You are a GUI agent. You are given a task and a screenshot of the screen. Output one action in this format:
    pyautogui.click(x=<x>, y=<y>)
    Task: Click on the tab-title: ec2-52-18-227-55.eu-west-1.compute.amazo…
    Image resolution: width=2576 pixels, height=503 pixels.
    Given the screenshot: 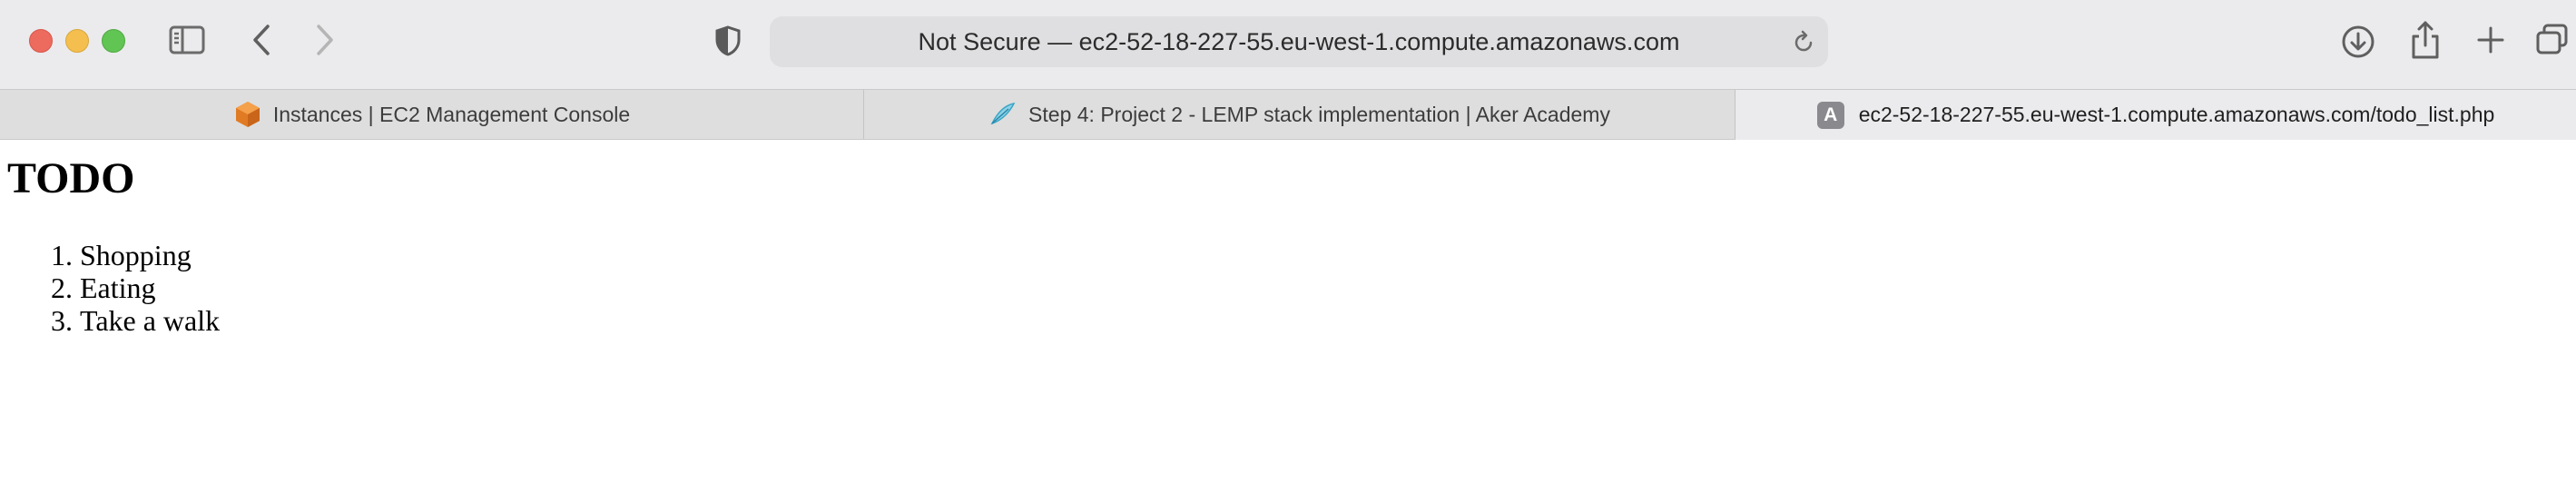 What is the action you would take?
    pyautogui.click(x=2176, y=115)
    